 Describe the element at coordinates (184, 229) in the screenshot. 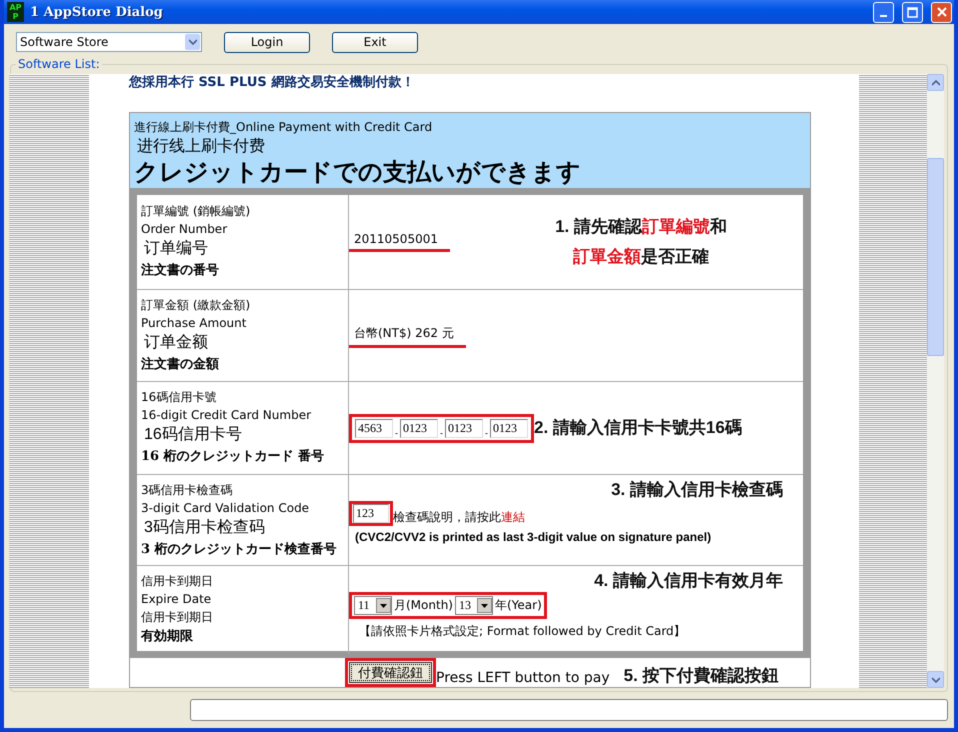

I see `field-label: Order Number` at that location.